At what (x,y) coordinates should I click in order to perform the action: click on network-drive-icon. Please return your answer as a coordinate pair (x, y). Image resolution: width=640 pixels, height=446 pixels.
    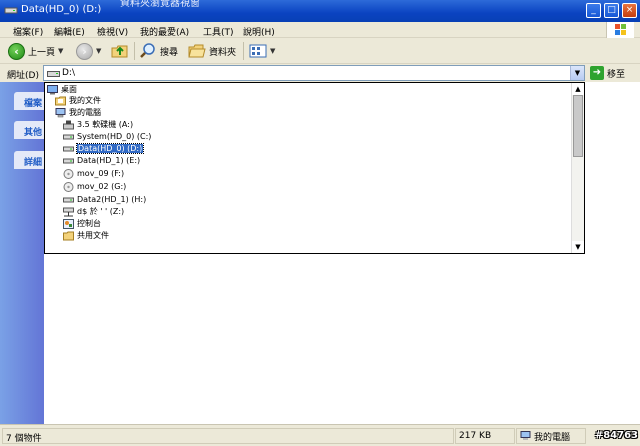
    Looking at the image, I should click on (68, 211).